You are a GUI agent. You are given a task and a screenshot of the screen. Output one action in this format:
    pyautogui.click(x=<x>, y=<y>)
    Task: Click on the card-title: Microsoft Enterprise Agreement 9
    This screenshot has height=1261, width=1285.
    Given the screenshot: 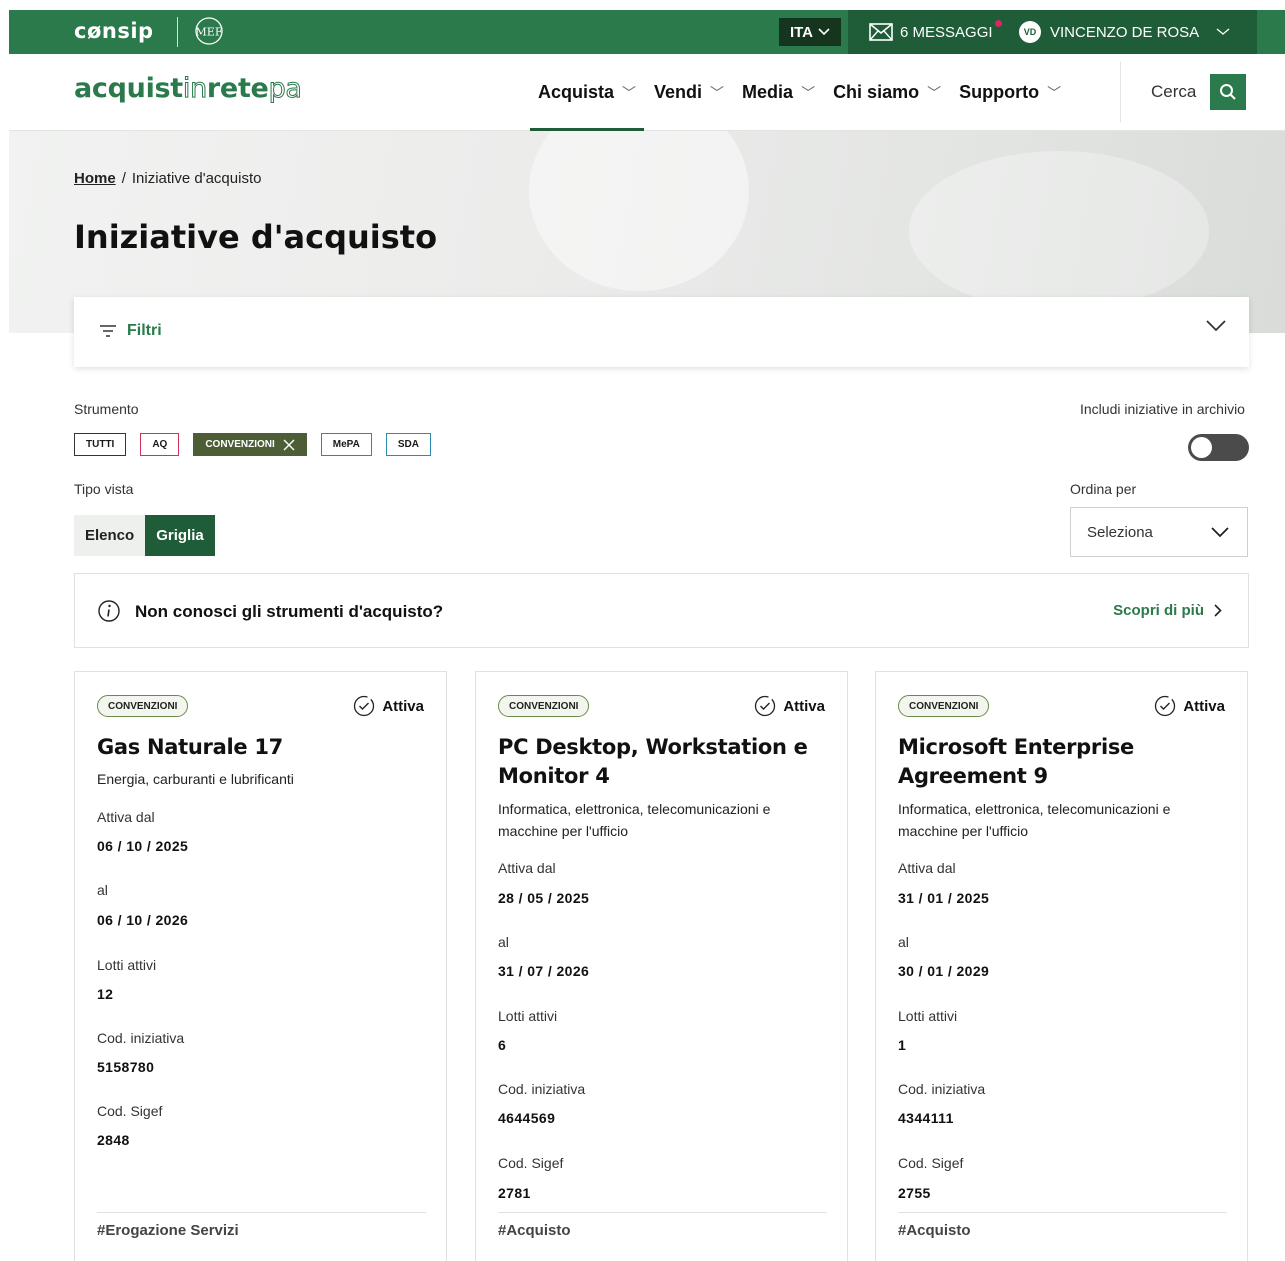 What is the action you would take?
    pyautogui.click(x=1063, y=762)
    